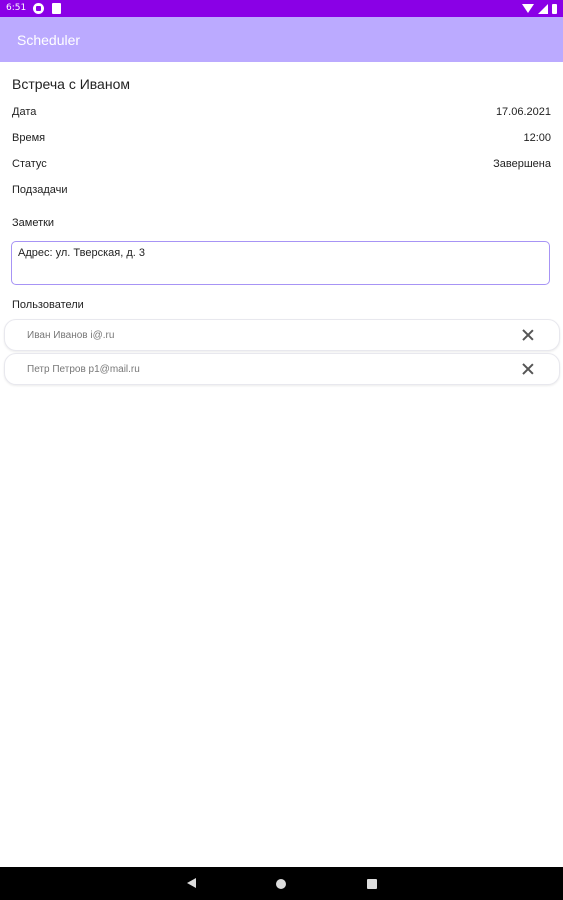 The width and height of the screenshot is (563, 900). Describe the element at coordinates (282, 369) in the screenshot. I see `user-item: Петр Петров p1@mail.ru` at that location.